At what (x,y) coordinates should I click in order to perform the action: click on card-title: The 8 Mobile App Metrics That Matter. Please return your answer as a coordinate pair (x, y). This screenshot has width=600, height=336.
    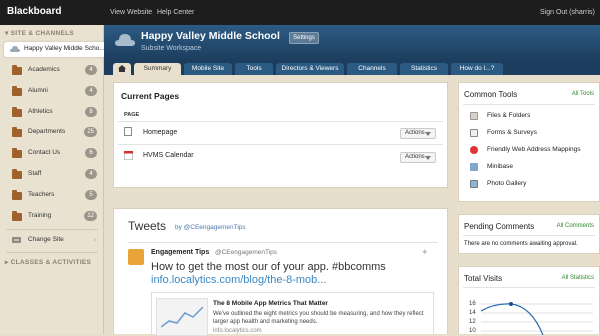
    Looking at the image, I should click on (270, 303).